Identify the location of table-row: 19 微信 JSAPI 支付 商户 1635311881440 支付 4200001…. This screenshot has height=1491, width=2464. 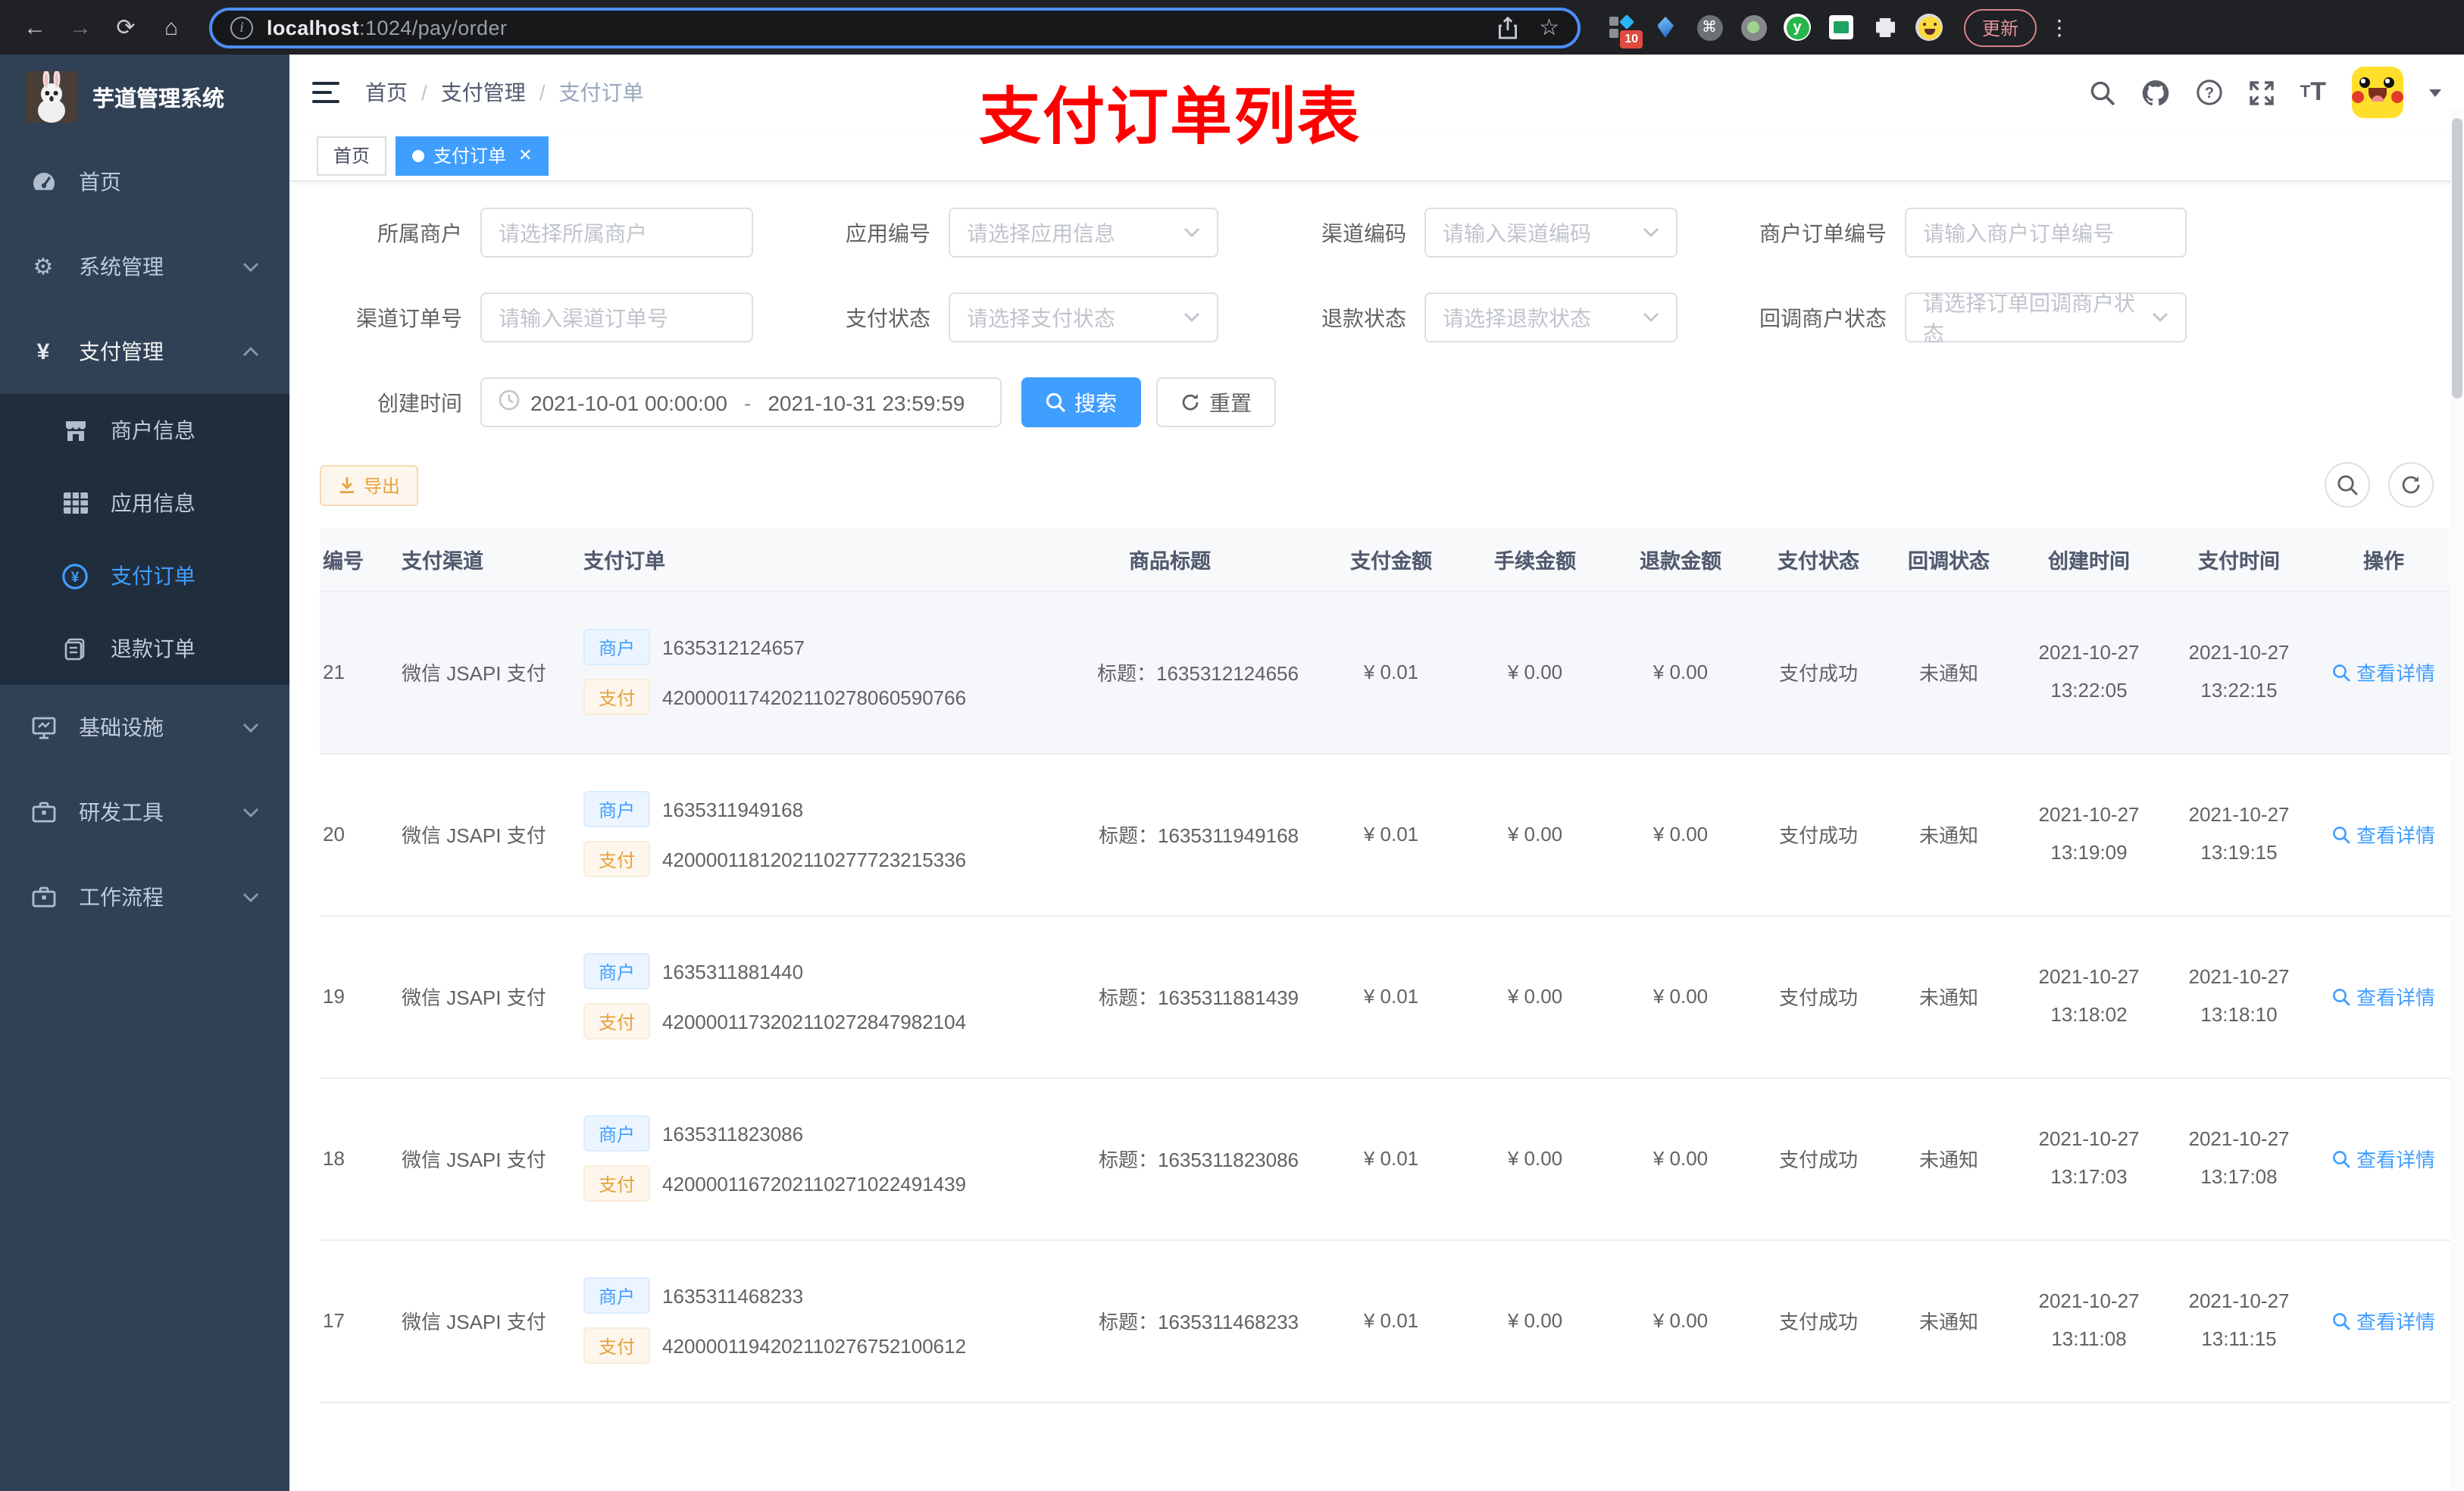
(1386, 996).